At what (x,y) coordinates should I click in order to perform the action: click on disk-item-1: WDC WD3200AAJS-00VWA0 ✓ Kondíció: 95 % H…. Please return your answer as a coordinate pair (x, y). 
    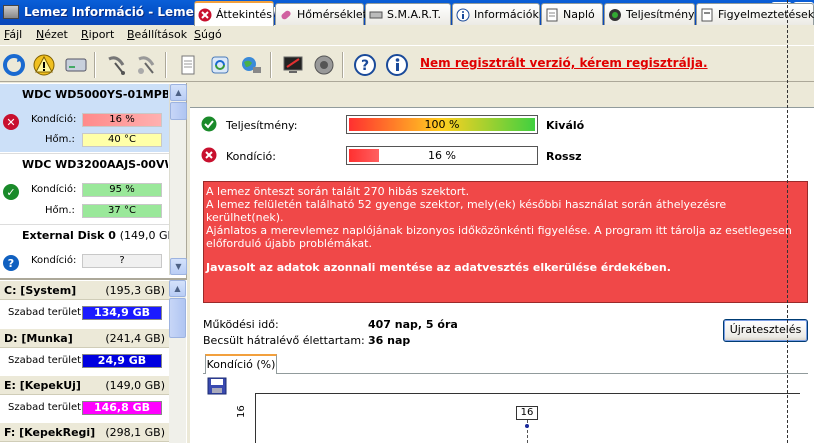
    Looking at the image, I should click on (84, 188).